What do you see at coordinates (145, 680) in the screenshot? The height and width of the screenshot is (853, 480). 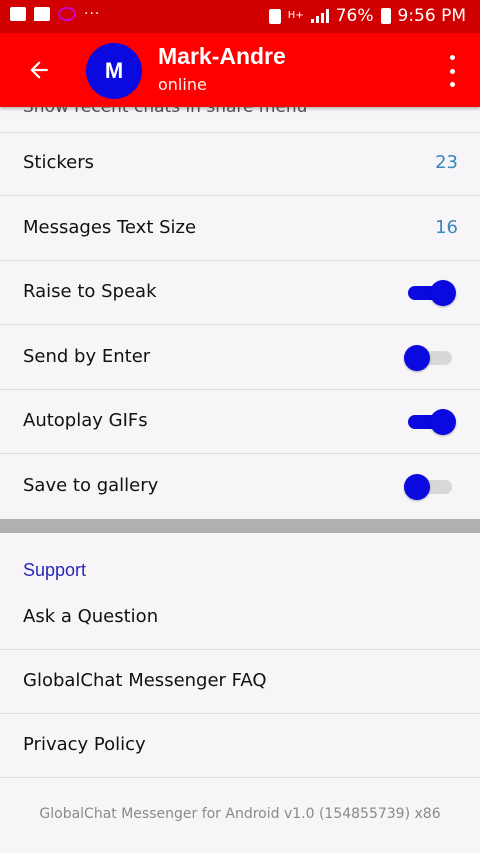 I see `faq-label: GlobalChat Messenger FAQ` at bounding box center [145, 680].